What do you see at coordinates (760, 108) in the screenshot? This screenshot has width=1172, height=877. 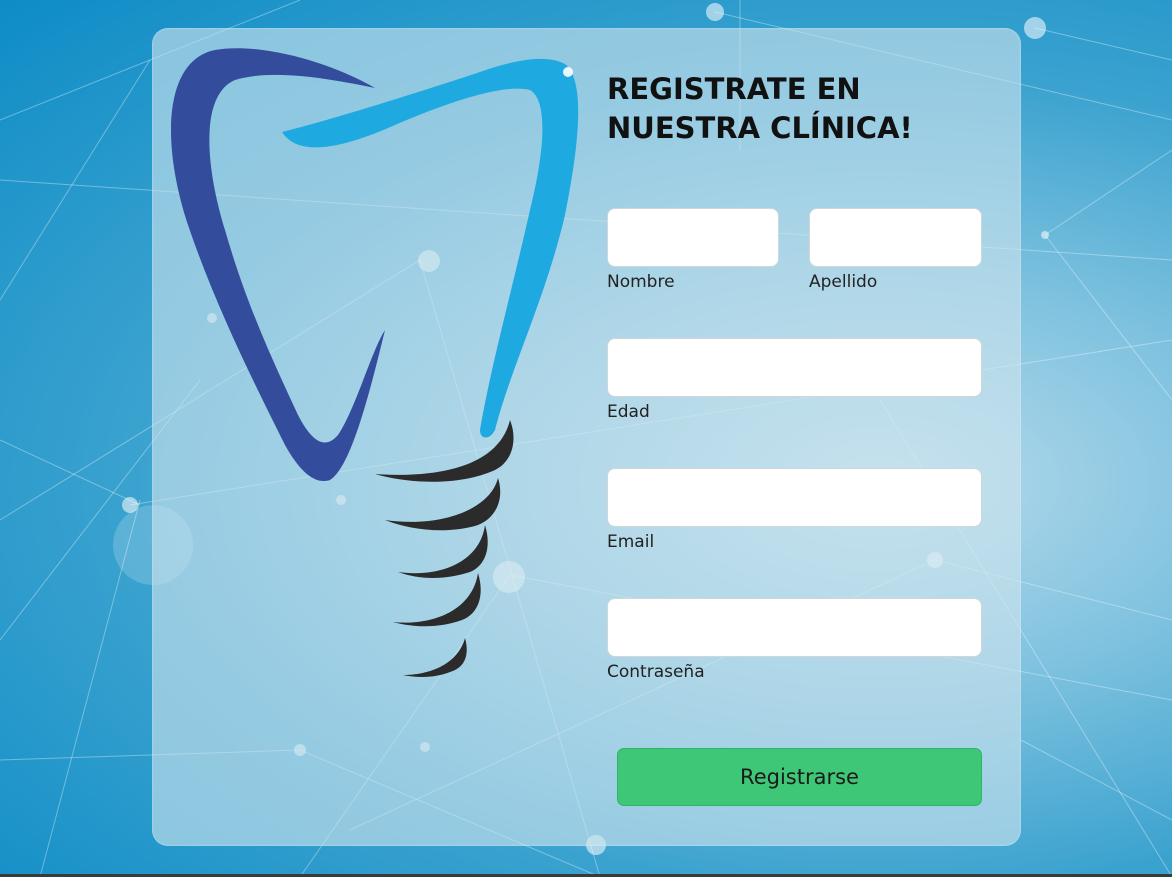 I see `form-title: REGISTRATE EN NUESTRA CLÍNICA!` at bounding box center [760, 108].